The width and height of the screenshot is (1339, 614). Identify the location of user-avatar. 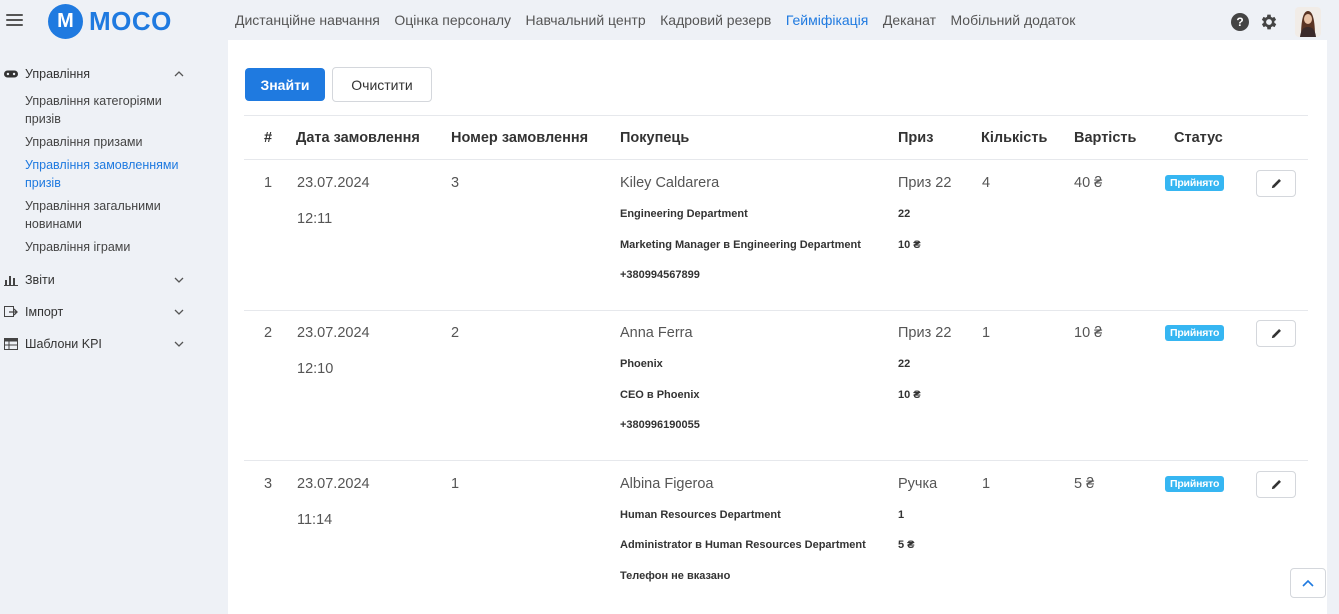
(1308, 22).